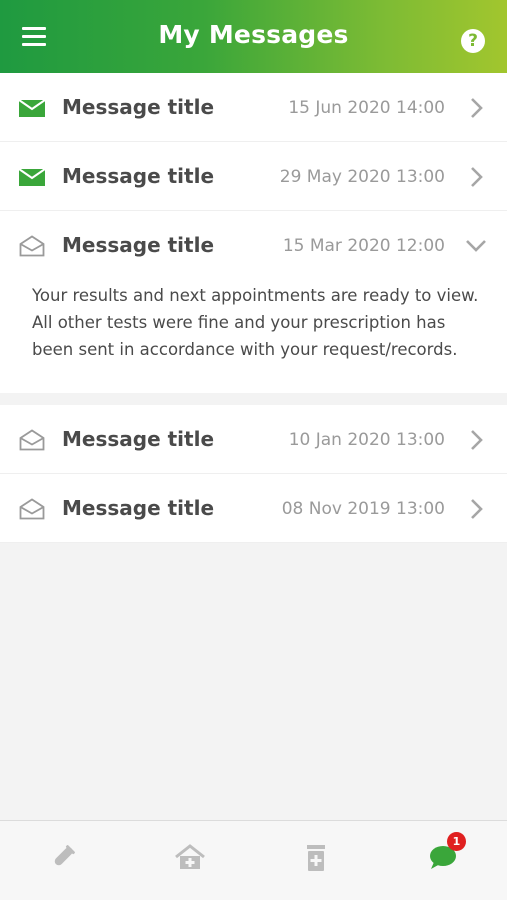 The image size is (507, 900). Describe the element at coordinates (64, 855) in the screenshot. I see `test-tube-icon` at that location.